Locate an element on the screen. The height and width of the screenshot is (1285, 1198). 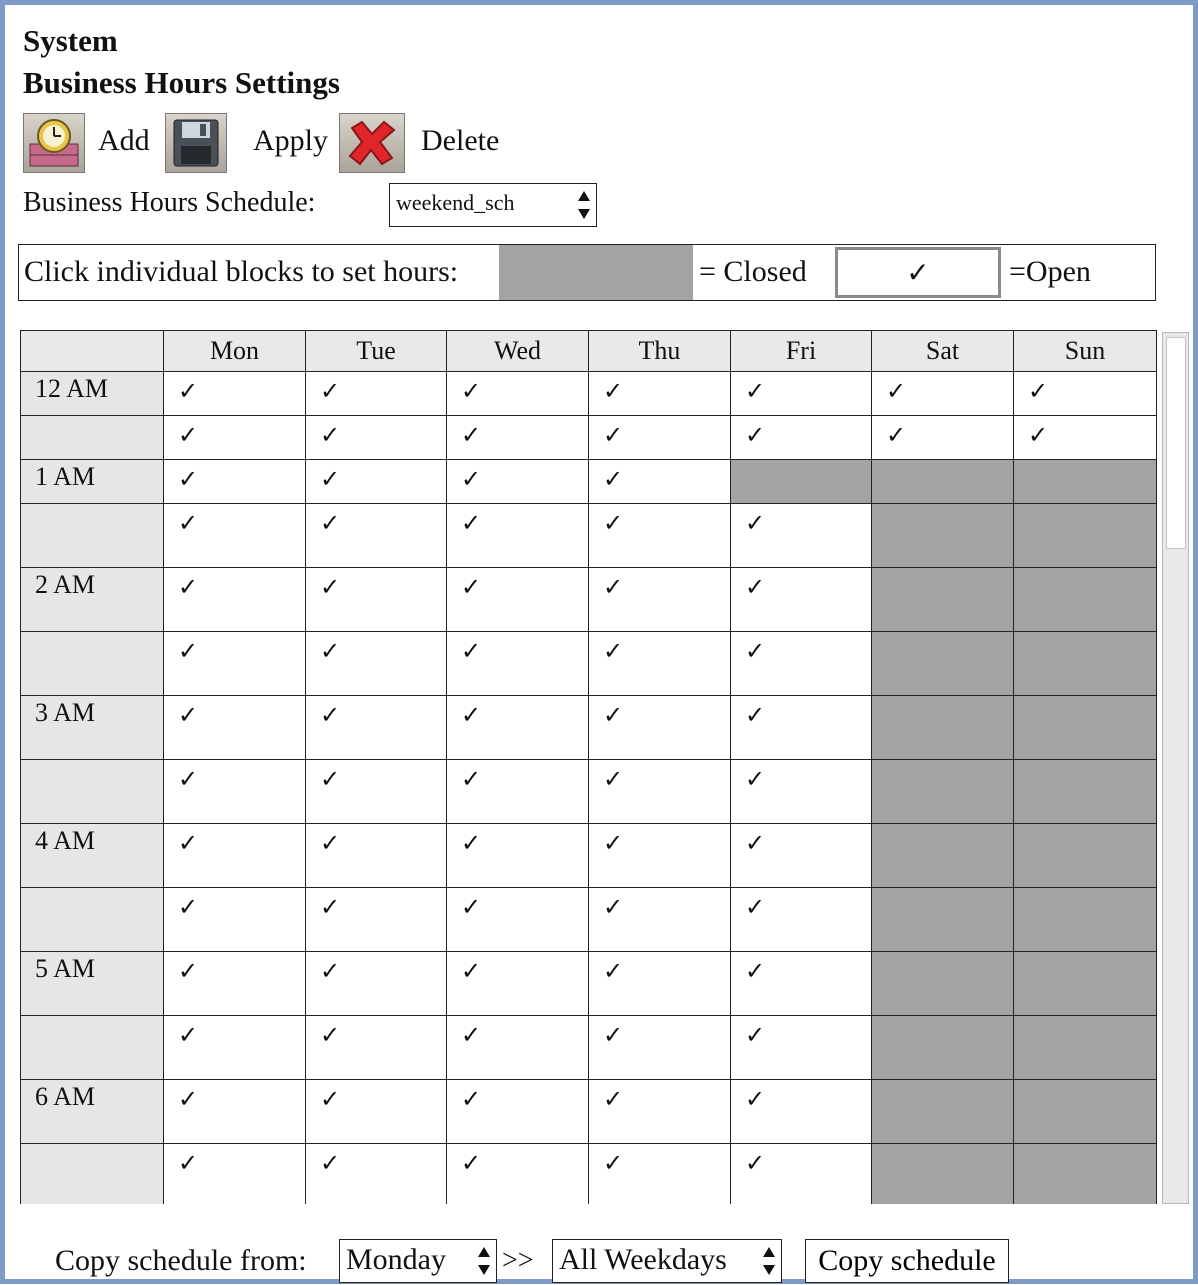
copy-to-select: All Weekdays is located at coordinates (667, 1261).